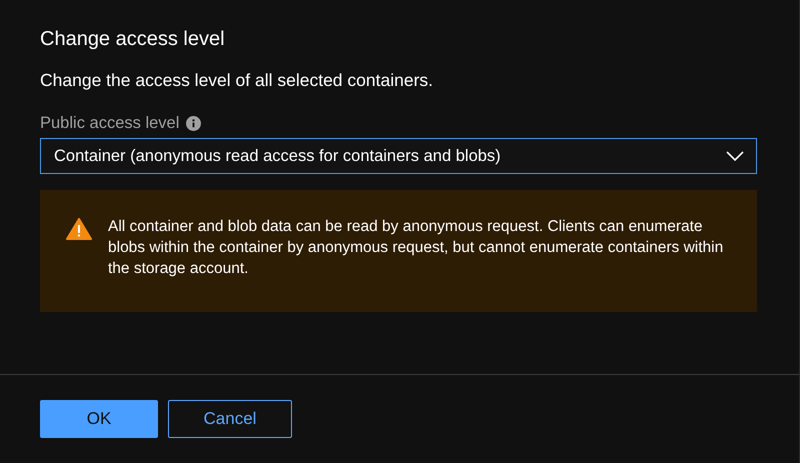  Describe the element at coordinates (237, 80) in the screenshot. I see `dialog-description: Change the access level of all selected containers.` at that location.